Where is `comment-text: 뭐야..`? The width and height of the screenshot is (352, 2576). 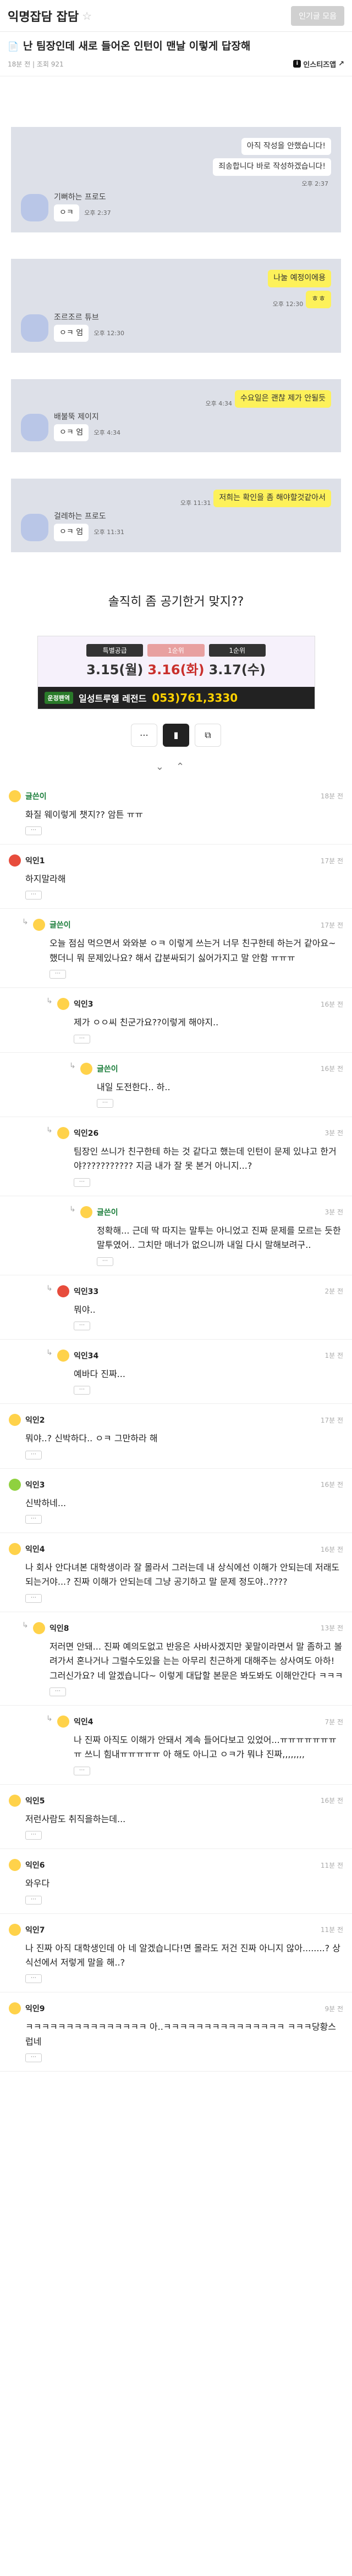
comment-text: 뭐야.. is located at coordinates (85, 1309).